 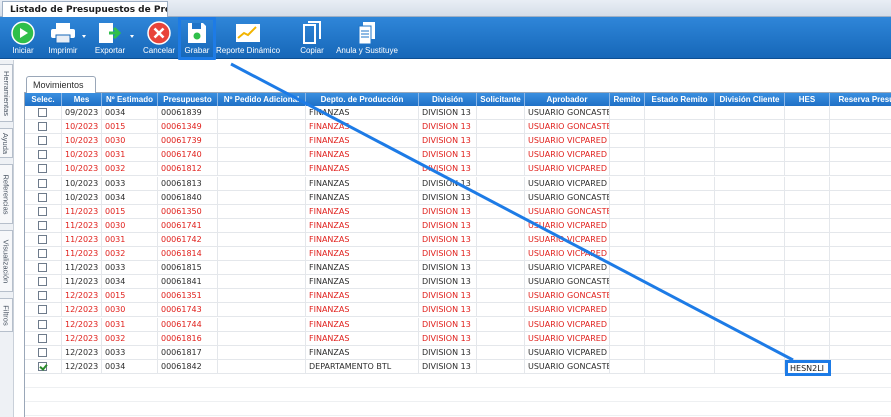 I want to click on exportar-dropdown-caret, so click(x=132, y=36).